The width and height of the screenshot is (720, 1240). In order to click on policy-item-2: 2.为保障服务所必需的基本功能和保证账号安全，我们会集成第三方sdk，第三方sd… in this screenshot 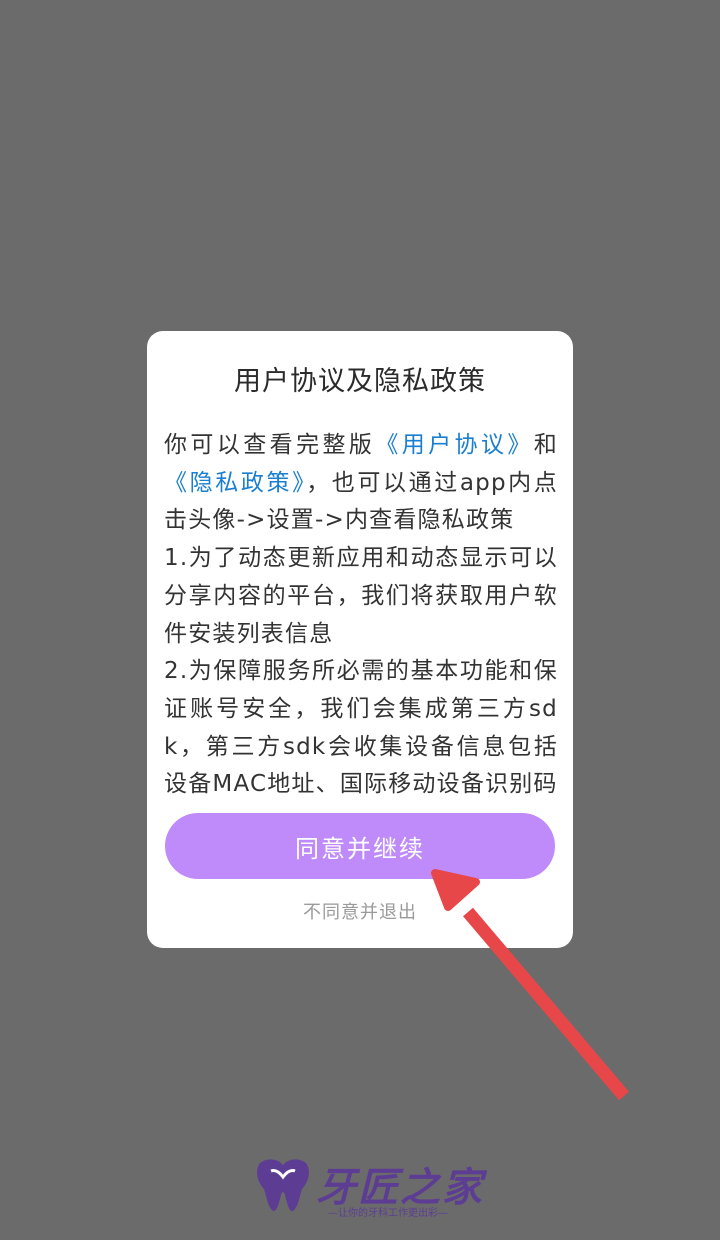, I will do `click(361, 728)`.